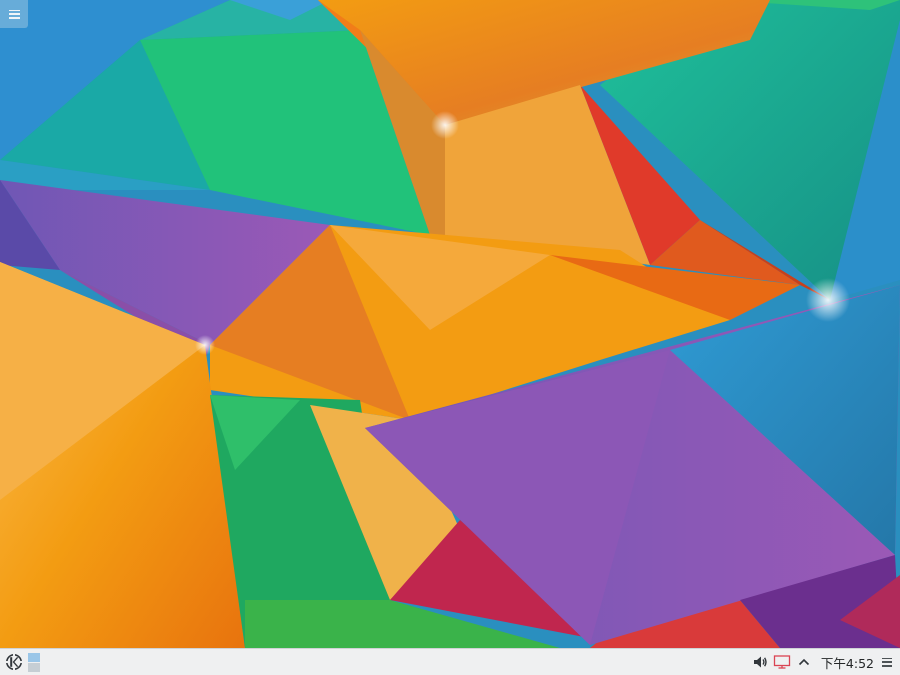  What do you see at coordinates (394, 662) in the screenshot?
I see `task-manager` at bounding box center [394, 662].